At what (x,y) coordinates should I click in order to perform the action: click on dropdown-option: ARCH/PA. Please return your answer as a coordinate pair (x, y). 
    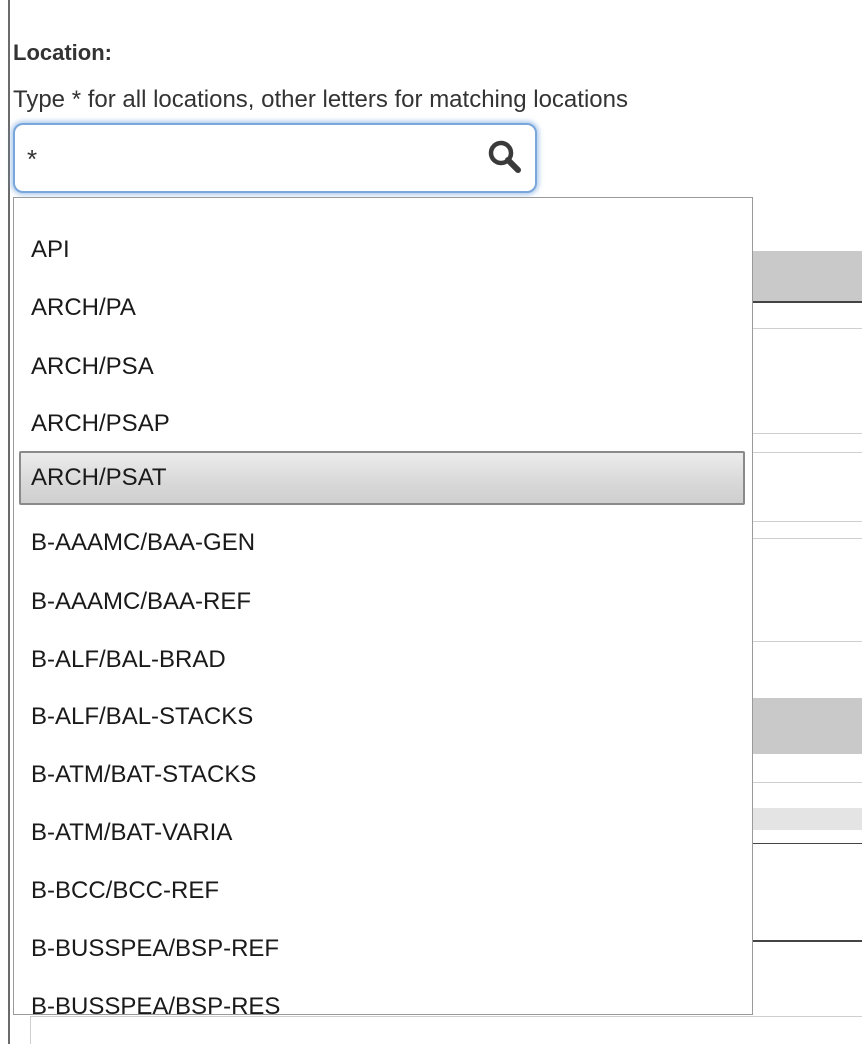
    Looking at the image, I should click on (382, 308).